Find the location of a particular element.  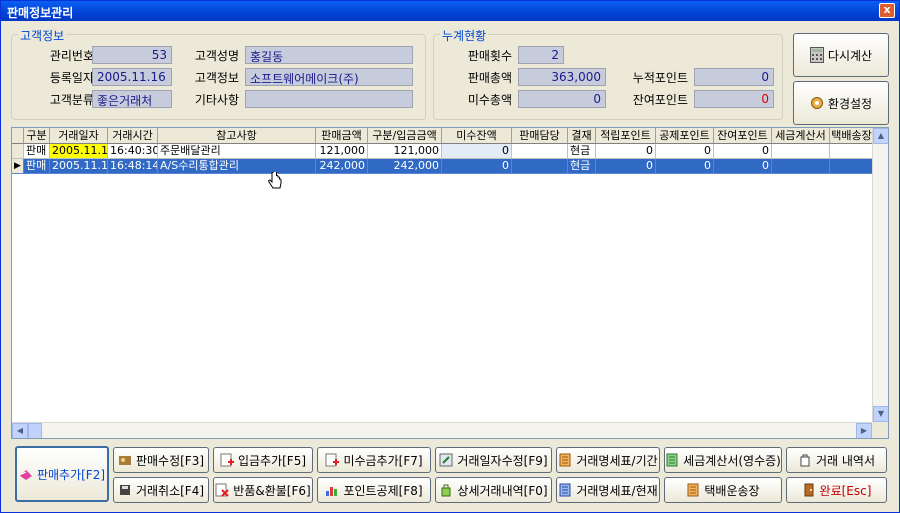

col-payment: 결재 is located at coordinates (582, 136).